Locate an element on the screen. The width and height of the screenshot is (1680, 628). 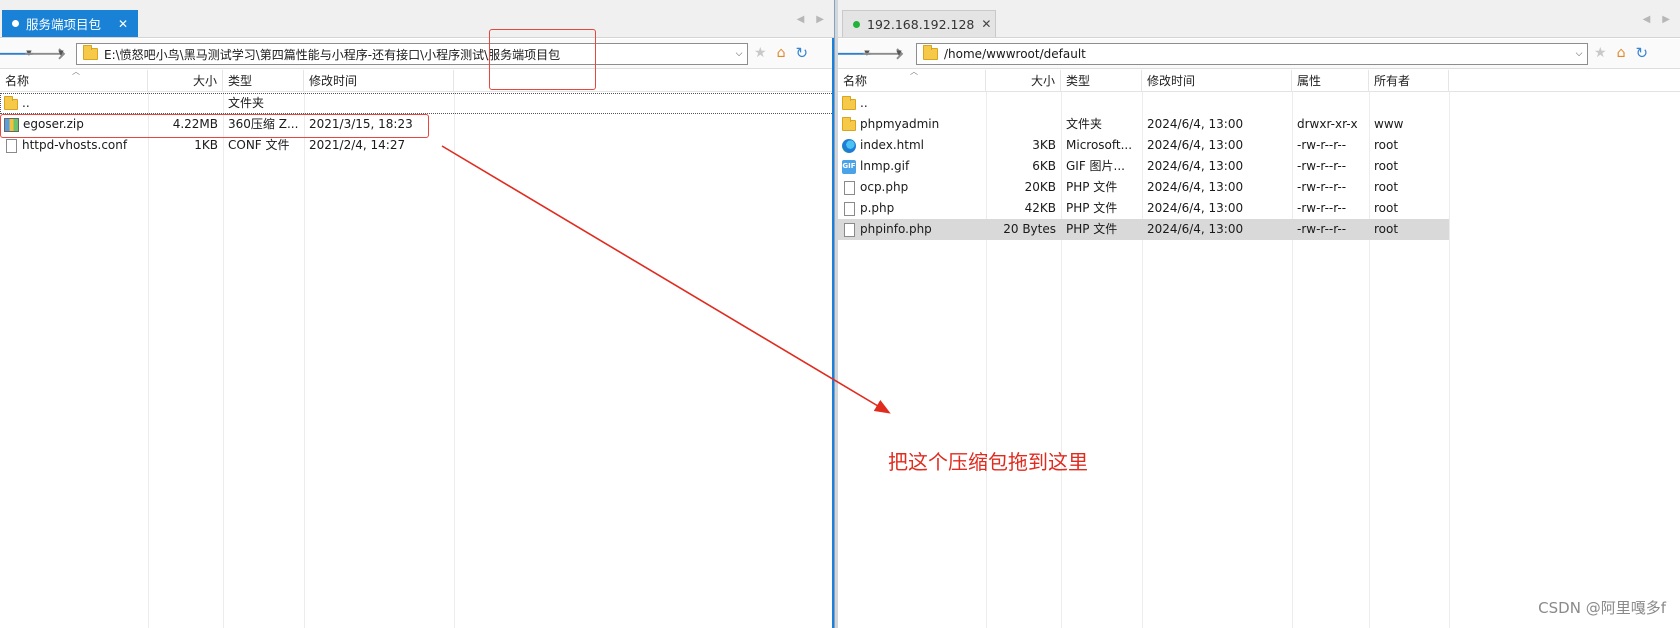
file-name: lnmp.gif is located at coordinates (885, 166).